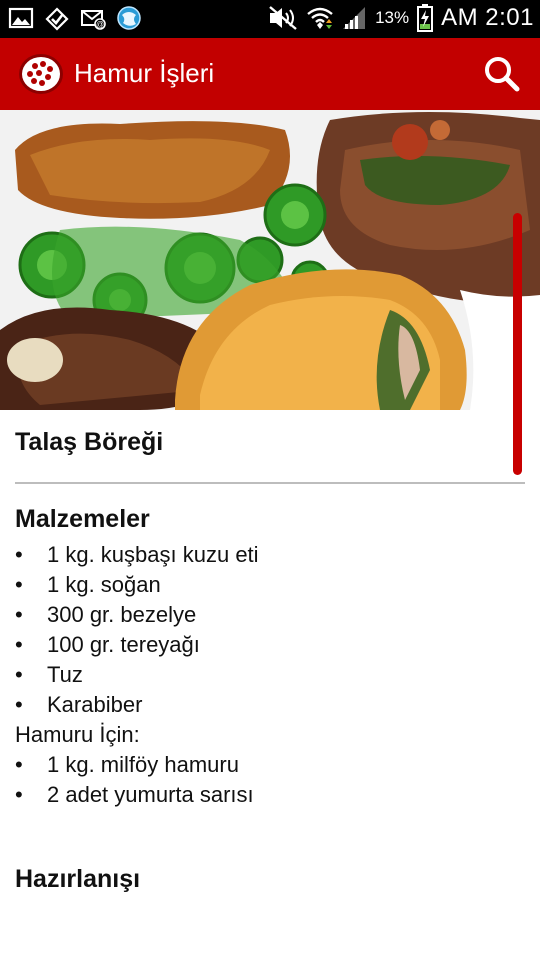 This screenshot has width=540, height=960. Describe the element at coordinates (82, 519) in the screenshot. I see `ingredients-heading: Malzemeler` at that location.